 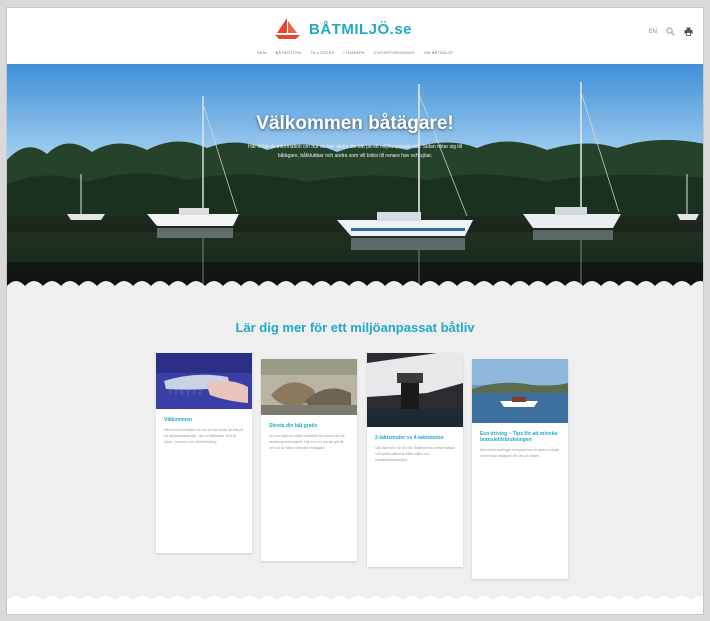 I want to click on wave-divider, so click(x=355, y=605).